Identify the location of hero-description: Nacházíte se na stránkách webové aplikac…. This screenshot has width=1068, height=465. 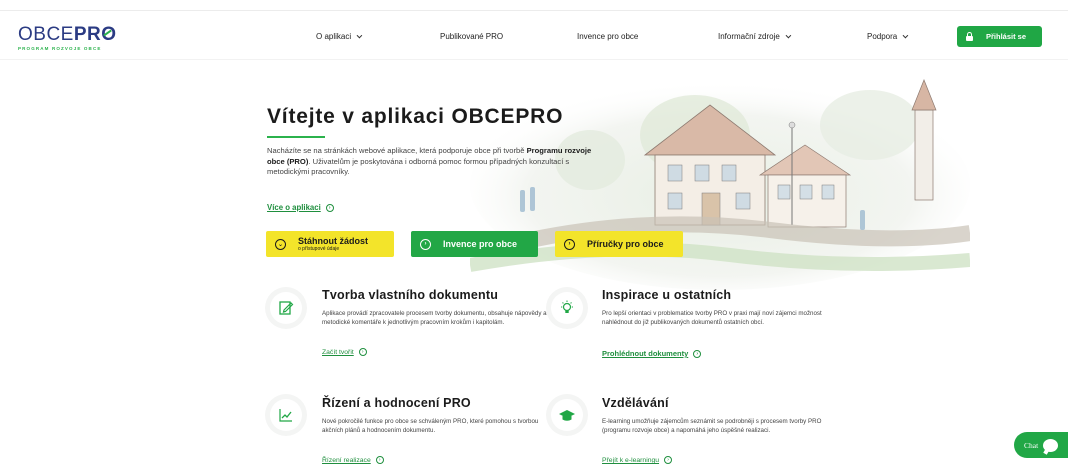
(429, 161).